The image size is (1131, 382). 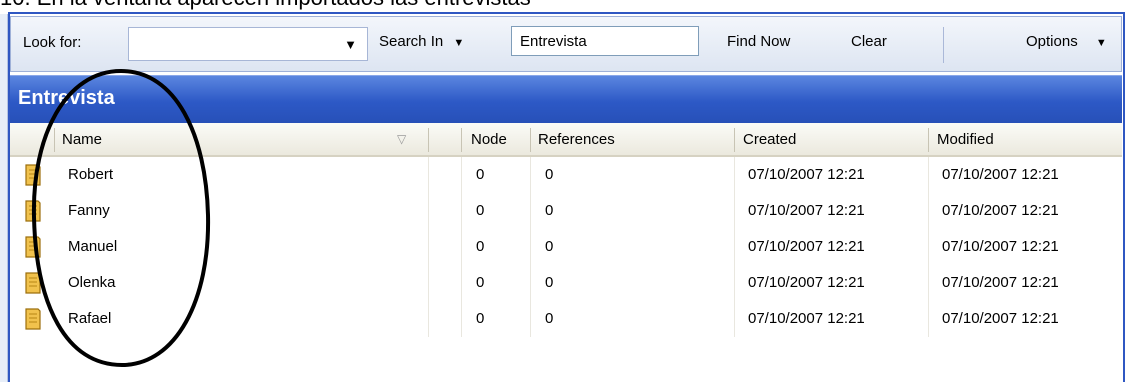 I want to click on cell-name: Fanny, so click(x=89, y=210).